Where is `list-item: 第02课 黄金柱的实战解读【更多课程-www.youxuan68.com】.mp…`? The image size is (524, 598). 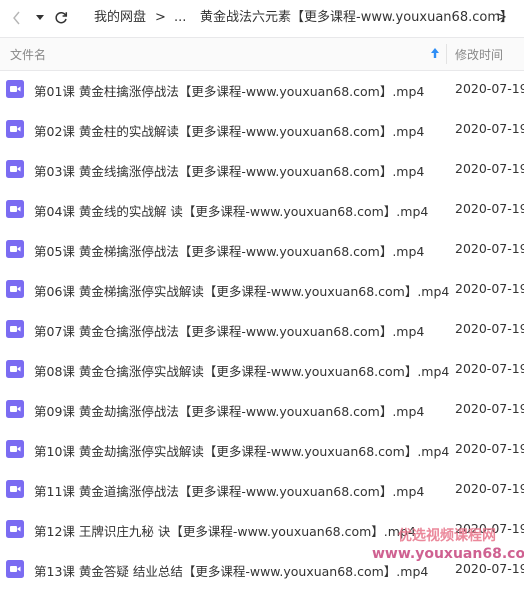
list-item: 第02课 黄金柱的实战解读【更多课程-www.youxuan68.com】.mp… is located at coordinates (262, 130).